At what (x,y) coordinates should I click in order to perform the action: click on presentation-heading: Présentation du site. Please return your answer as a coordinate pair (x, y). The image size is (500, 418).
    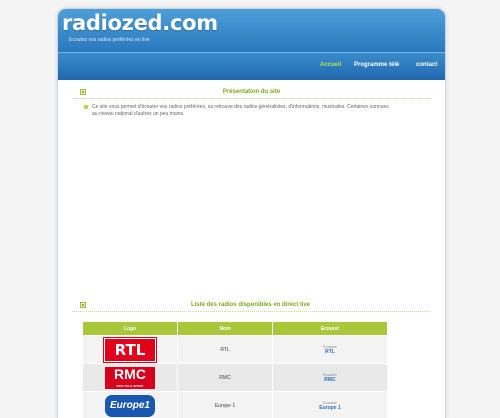
    Looking at the image, I should click on (251, 92).